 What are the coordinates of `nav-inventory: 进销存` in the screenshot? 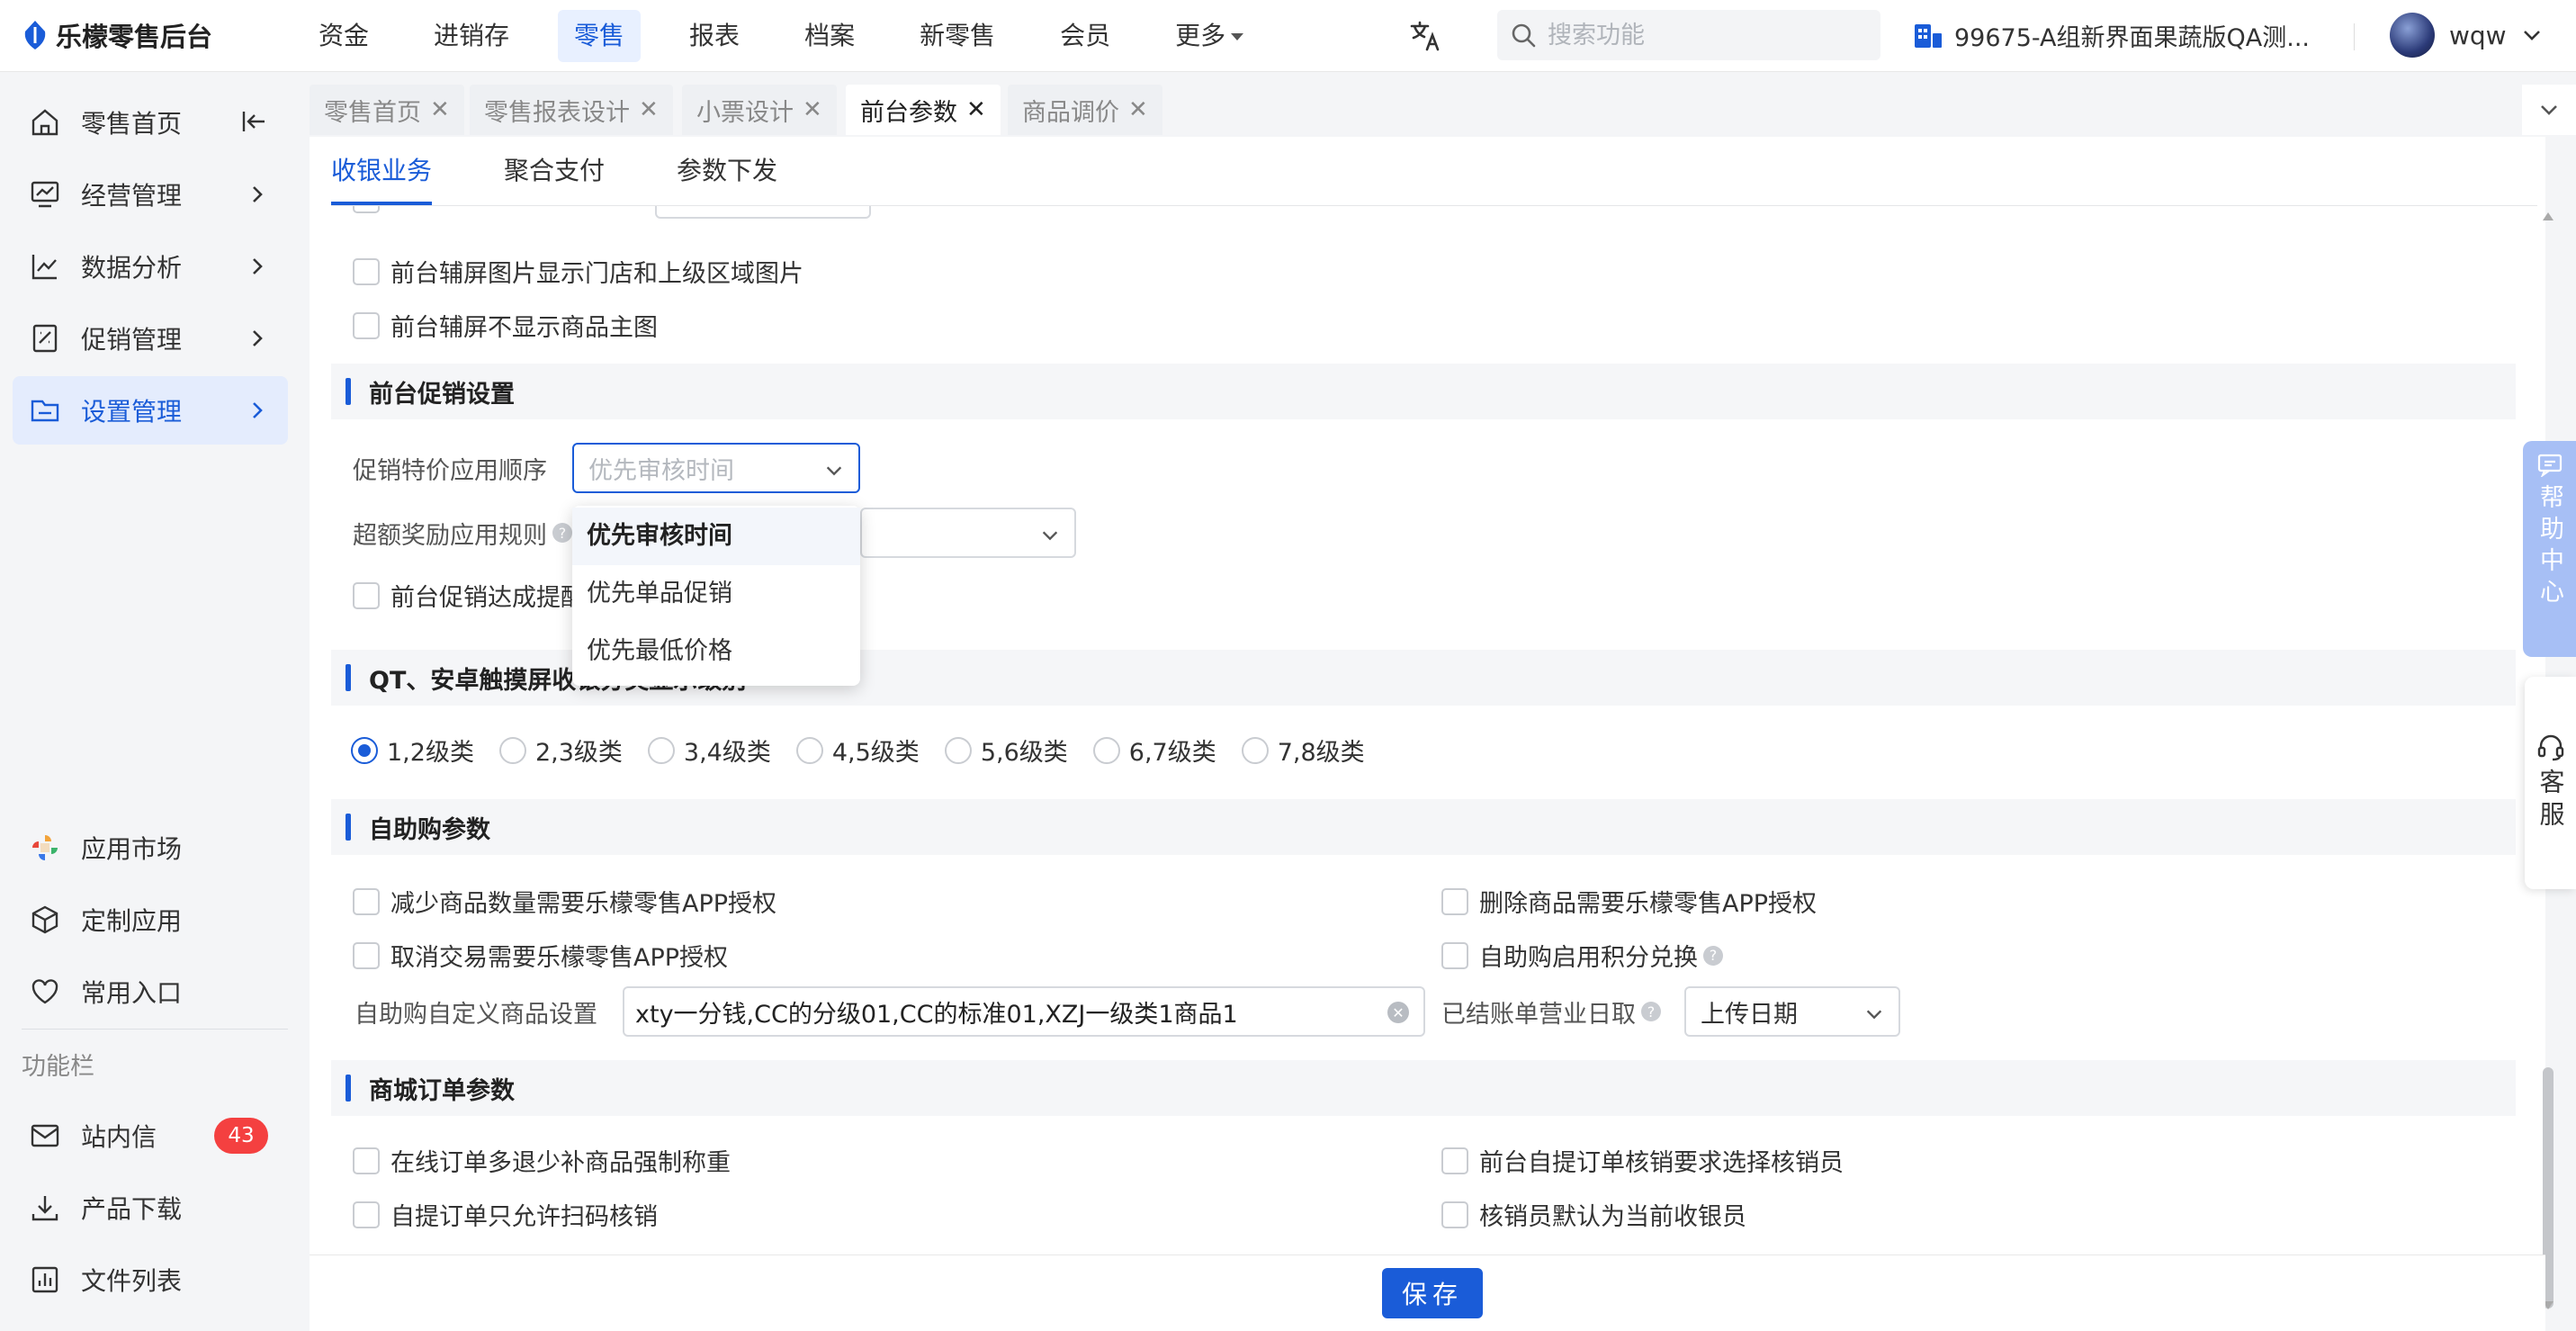 It's located at (471, 36).